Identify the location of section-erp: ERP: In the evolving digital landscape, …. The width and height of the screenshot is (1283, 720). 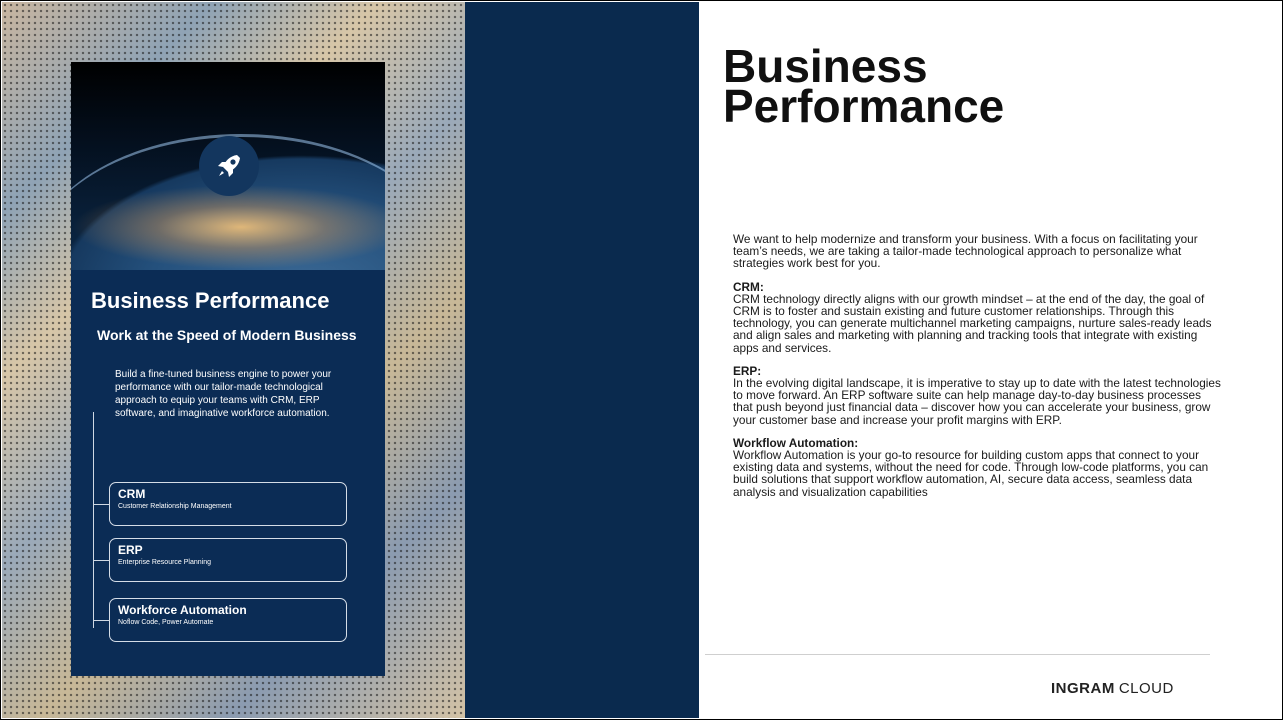
(978, 395).